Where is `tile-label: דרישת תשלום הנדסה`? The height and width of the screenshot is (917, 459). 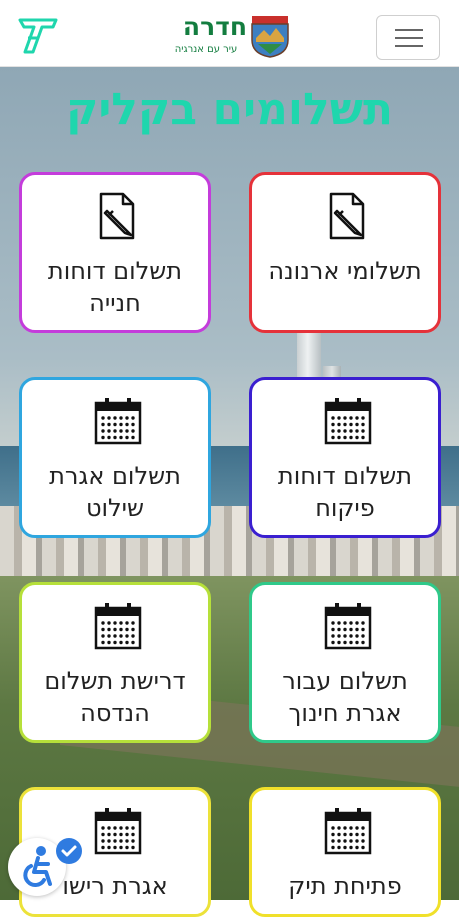 tile-label: דרישת תשלום הנדסה is located at coordinates (115, 697).